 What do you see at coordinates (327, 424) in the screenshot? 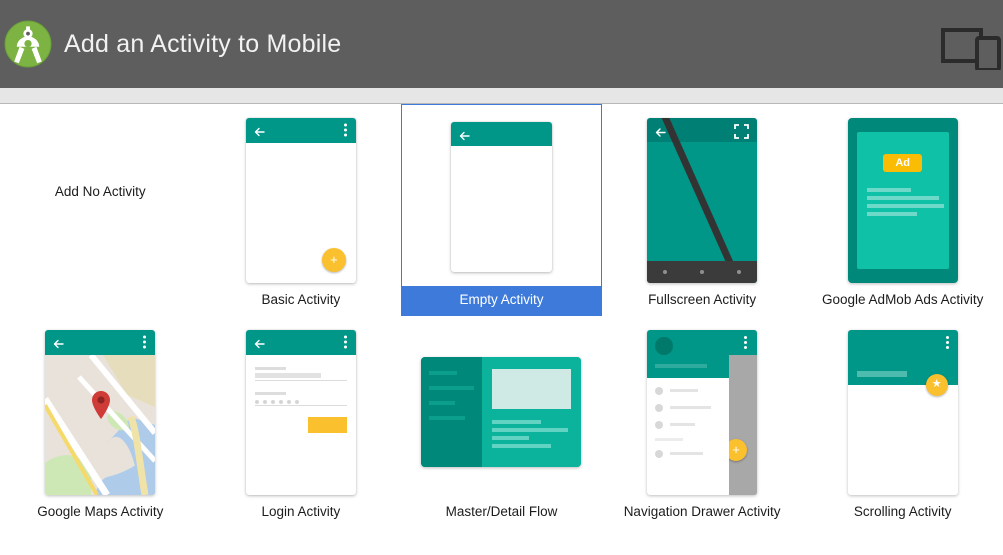
I see `sign-in-button` at bounding box center [327, 424].